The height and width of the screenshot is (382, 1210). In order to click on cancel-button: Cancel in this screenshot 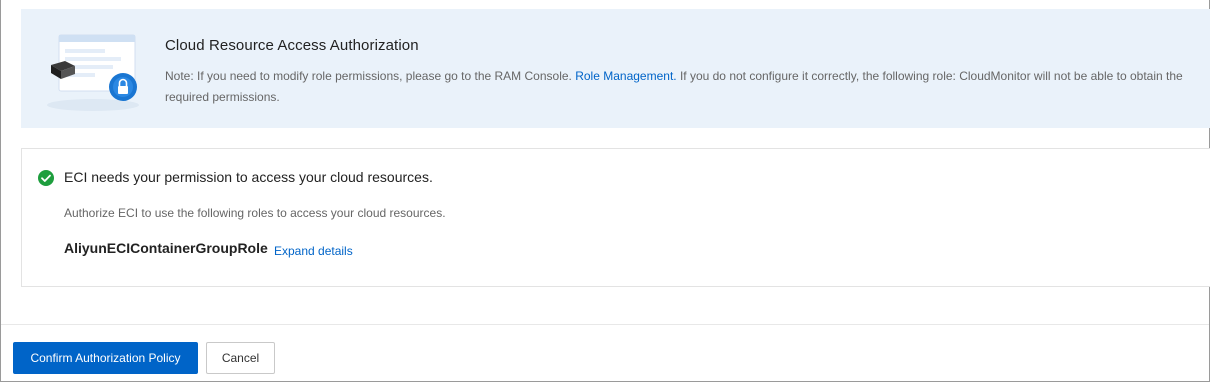, I will do `click(240, 358)`.